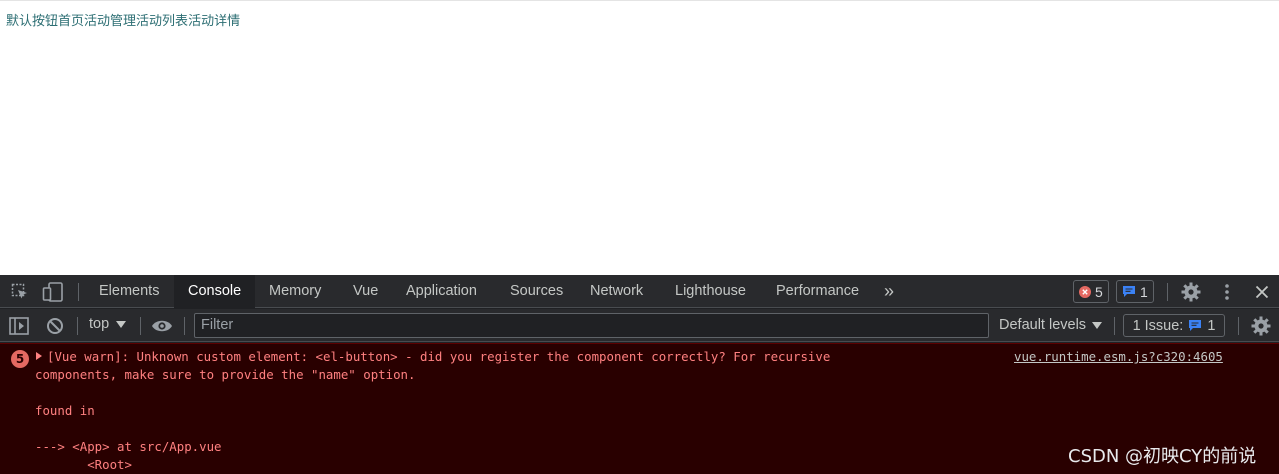 The width and height of the screenshot is (1279, 474). Describe the element at coordinates (1099, 291) in the screenshot. I see `error-count: 5` at that location.